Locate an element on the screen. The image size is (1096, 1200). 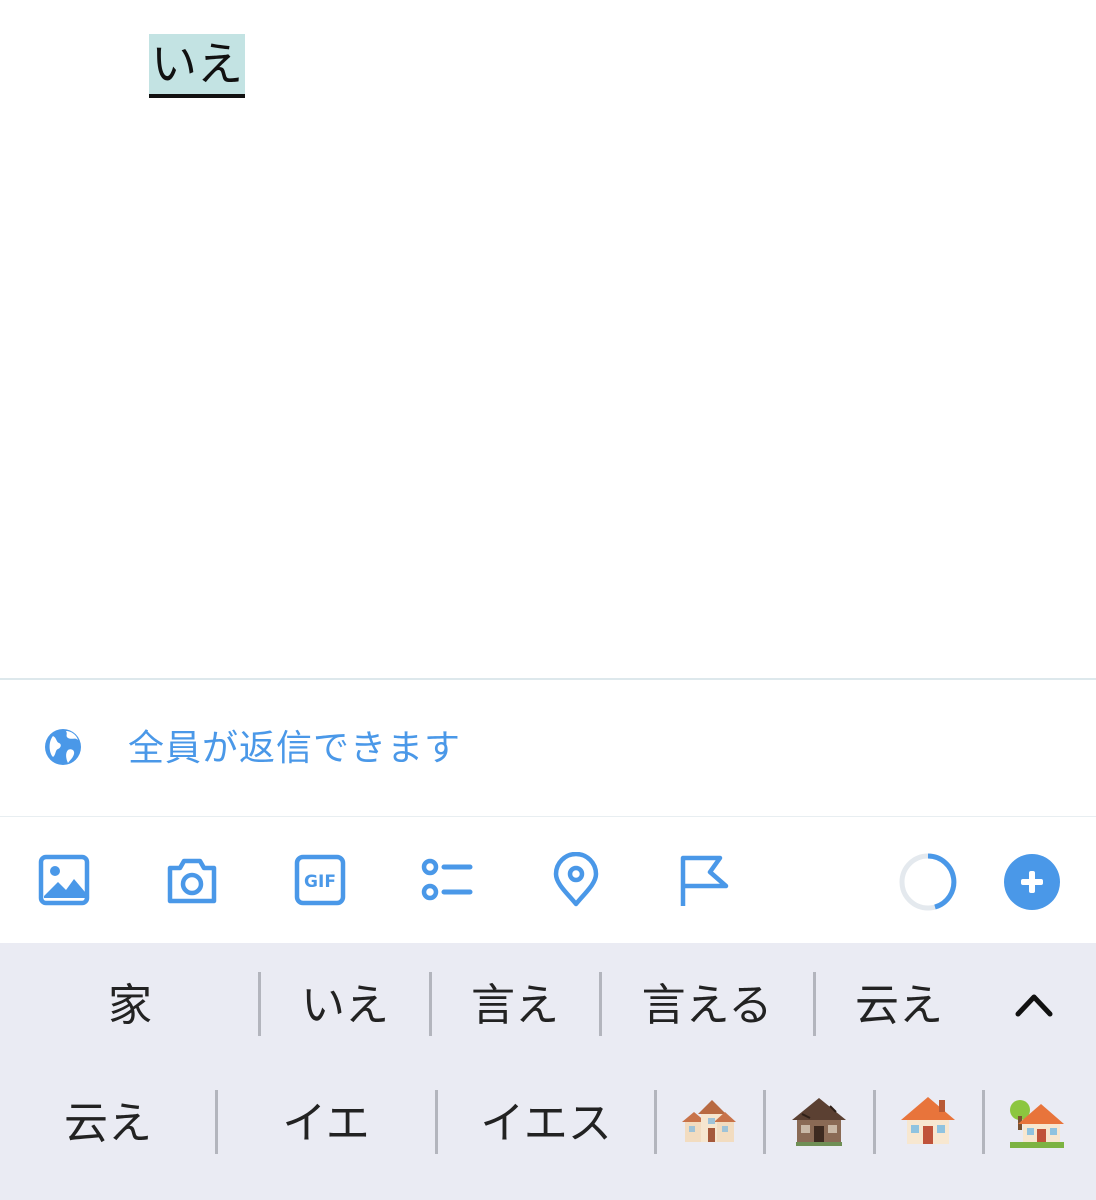
chevron-up-icon is located at coordinates (1034, 1004).